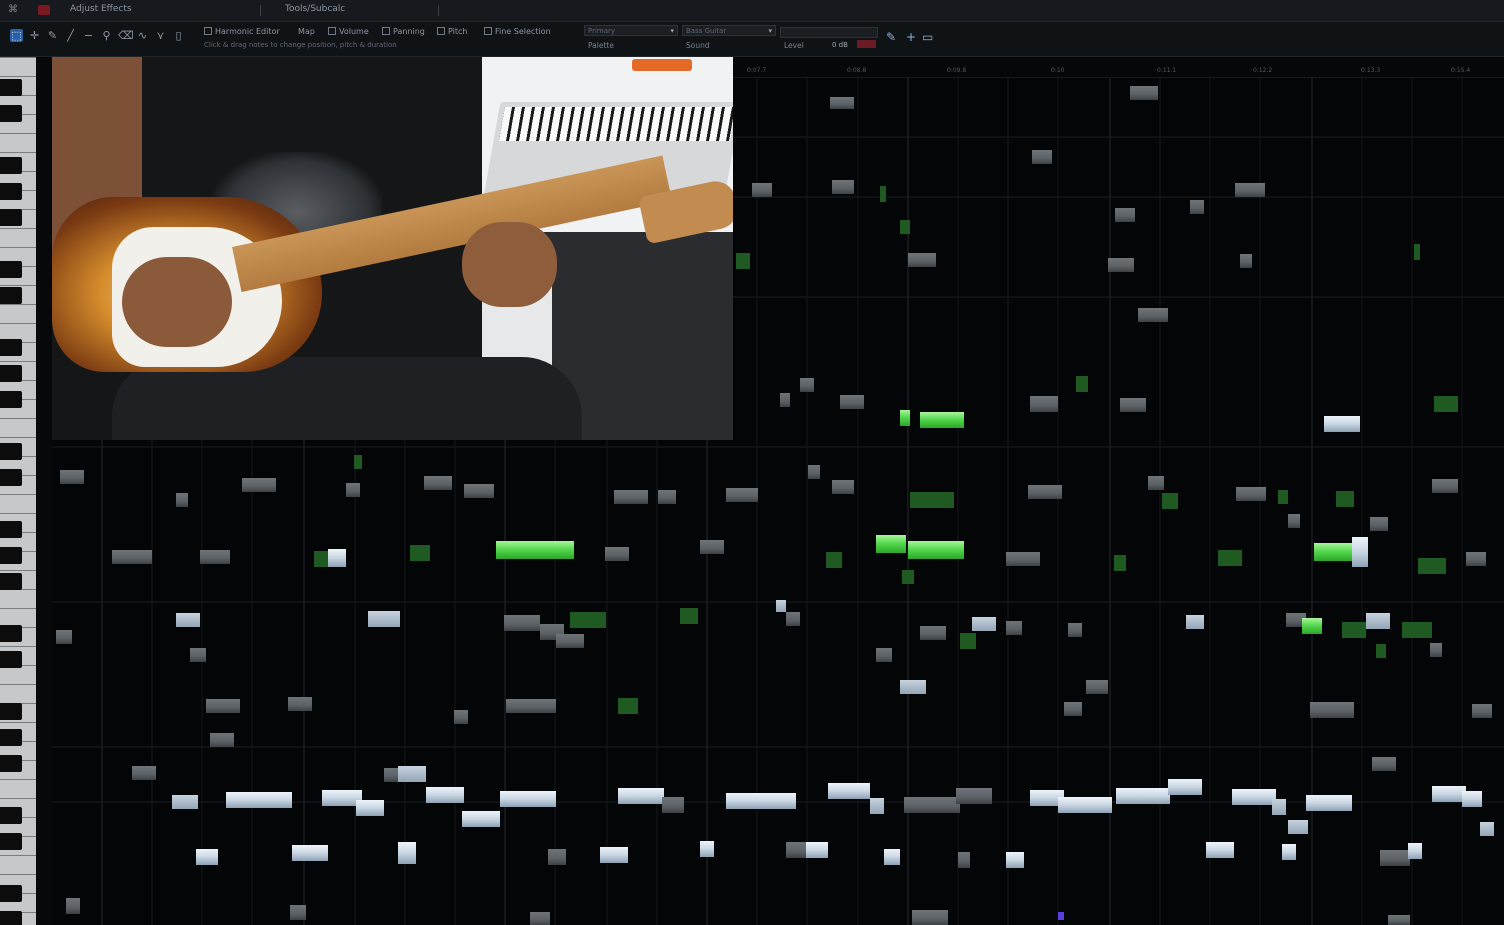 This screenshot has height=925, width=1504. Describe the element at coordinates (52, 35) in the screenshot. I see `pen-tool-icon: ✎` at that location.